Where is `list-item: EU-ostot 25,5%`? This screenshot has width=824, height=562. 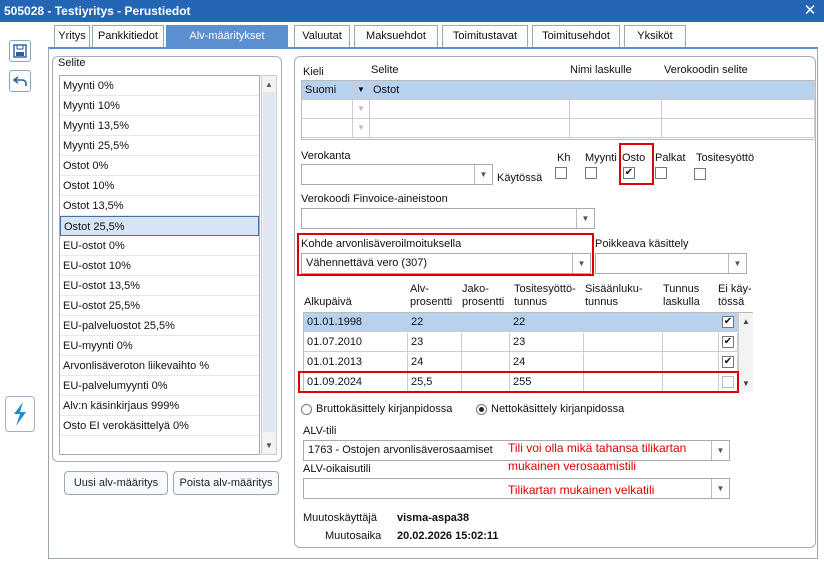 list-item: EU-ostot 25,5% is located at coordinates (159, 306).